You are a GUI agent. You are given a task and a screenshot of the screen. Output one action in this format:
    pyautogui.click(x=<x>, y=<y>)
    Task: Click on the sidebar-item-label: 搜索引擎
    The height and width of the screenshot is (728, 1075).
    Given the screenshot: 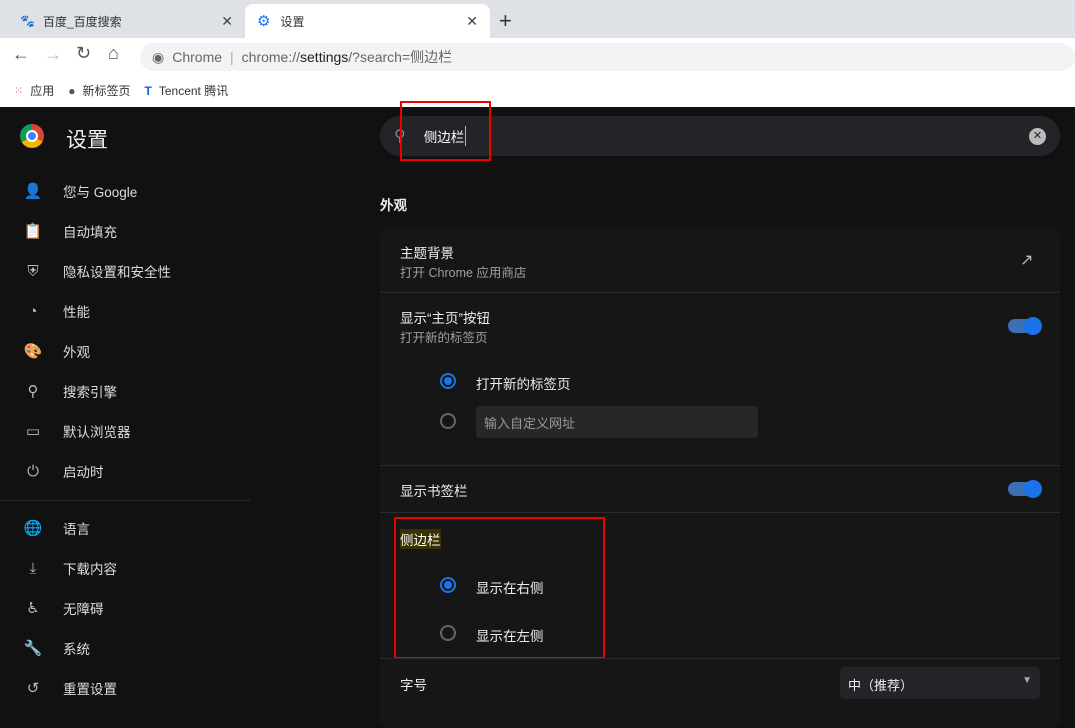 What is the action you would take?
    pyautogui.click(x=90, y=392)
    